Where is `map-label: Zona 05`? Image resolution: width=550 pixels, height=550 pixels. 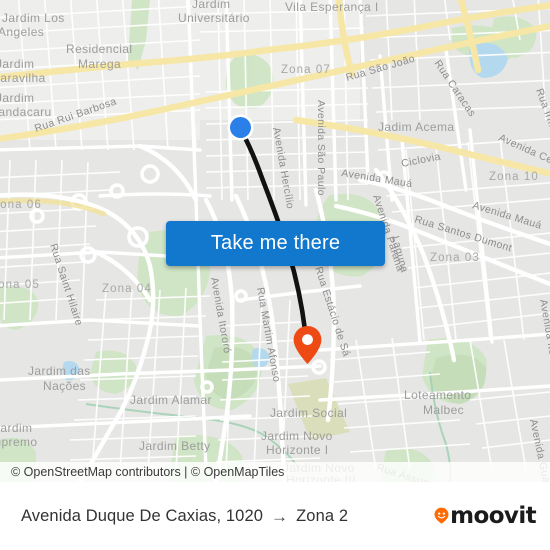
map-label: Zona 05 is located at coordinates (20, 285).